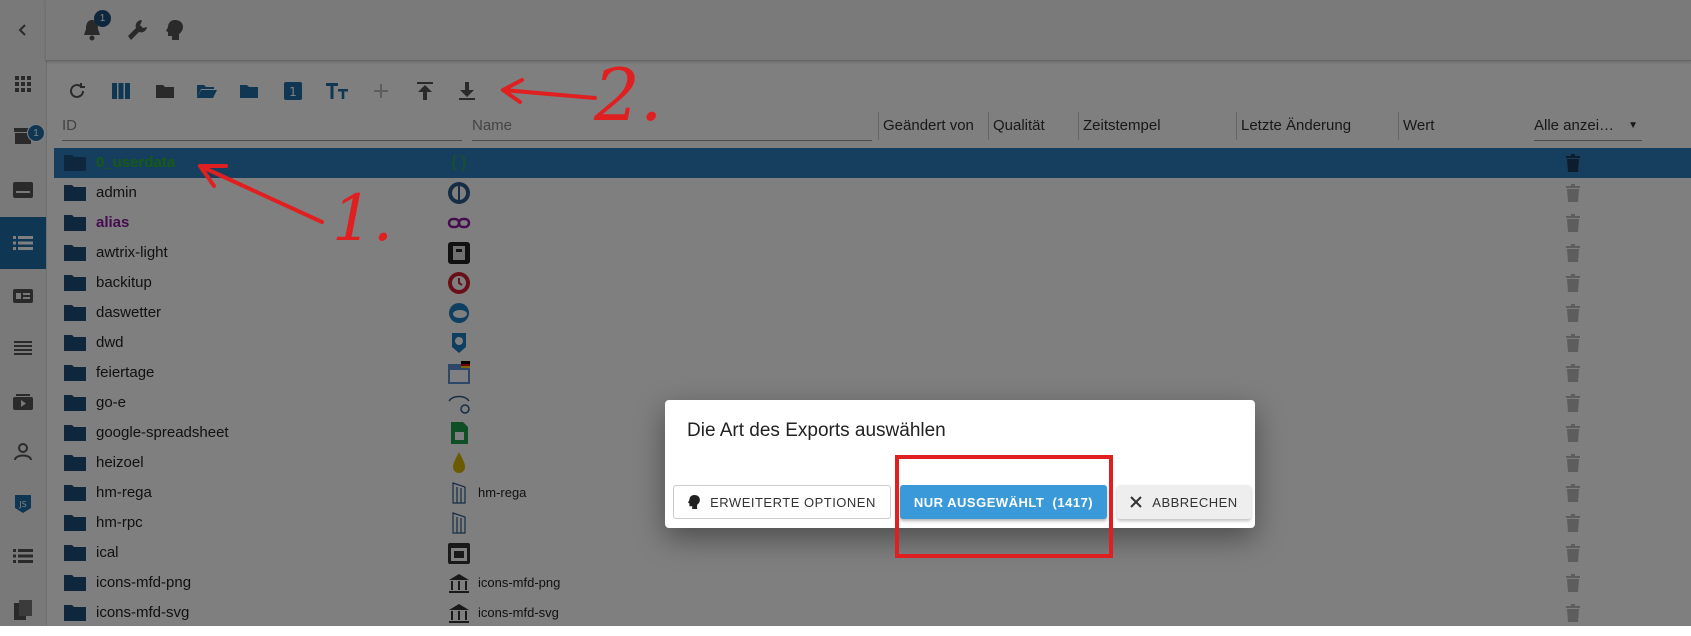 The width and height of the screenshot is (1691, 636). I want to click on cancel-label: ABBRECHEN, so click(1195, 502).